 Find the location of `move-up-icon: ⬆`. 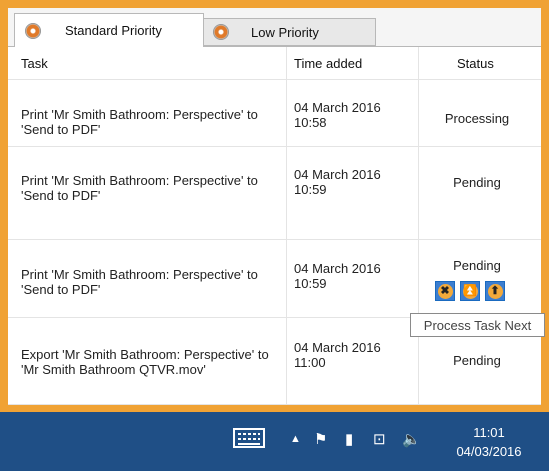

move-up-icon: ⬆ is located at coordinates (495, 291).